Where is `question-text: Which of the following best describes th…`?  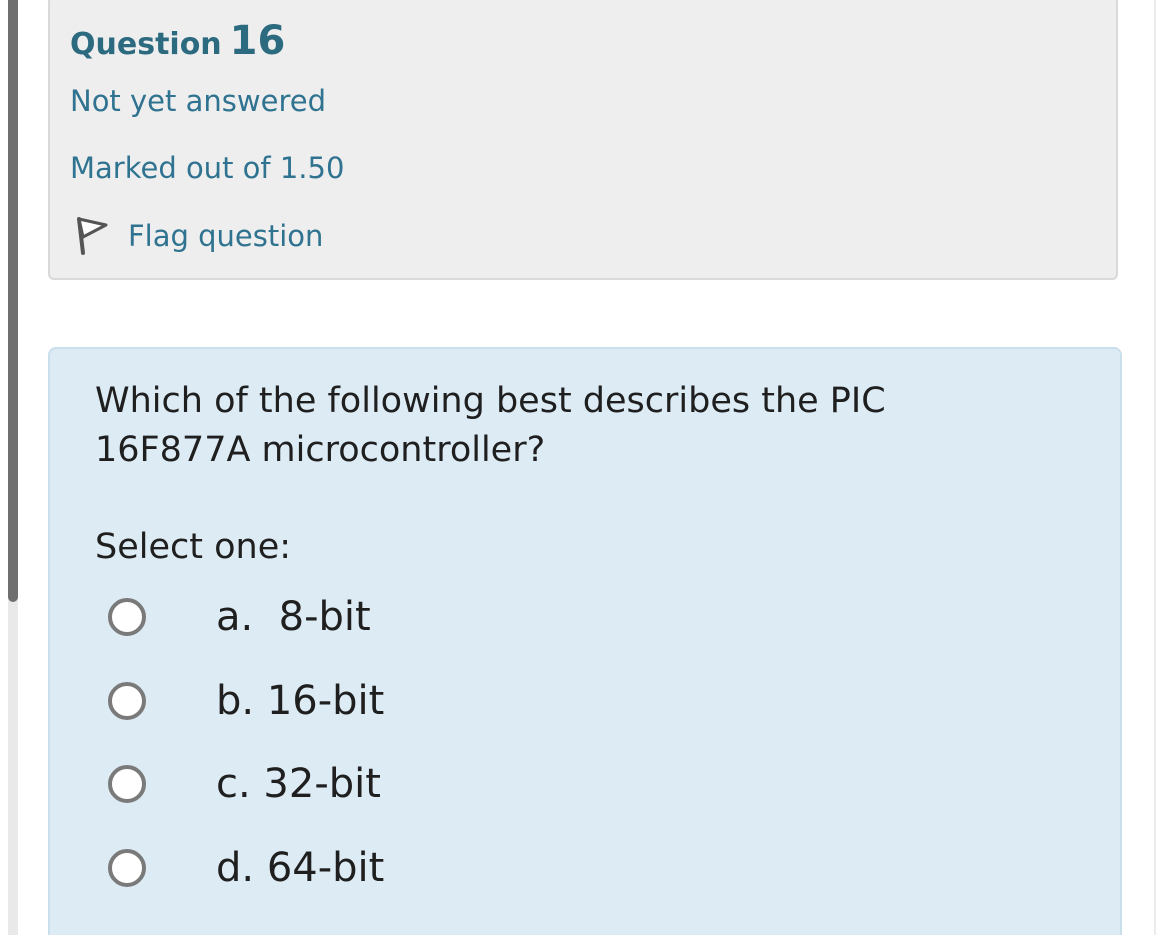 question-text: Which of the following best describes th… is located at coordinates (490, 425).